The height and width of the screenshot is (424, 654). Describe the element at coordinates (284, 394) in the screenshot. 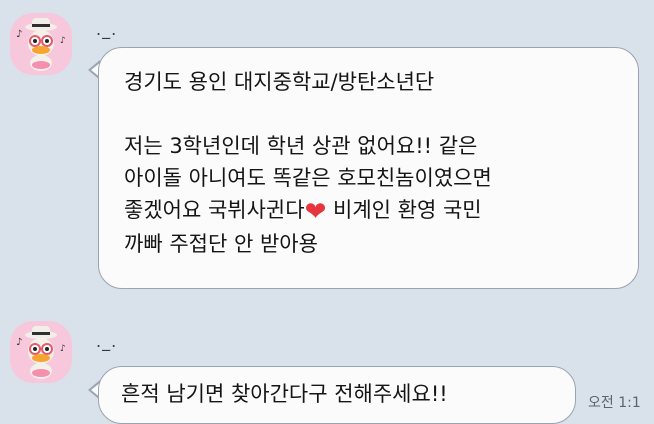

I see `message-line: 흔적 남기면 찾아간다구 전해주세요!!` at that location.